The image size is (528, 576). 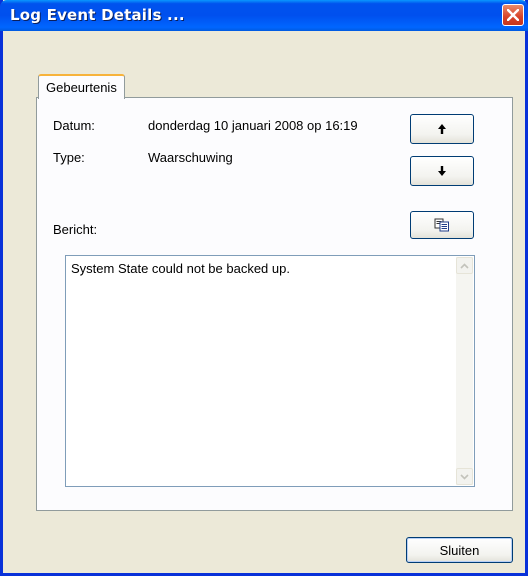 I want to click on tab-strip: Gebeurtenis, so click(x=81, y=86).